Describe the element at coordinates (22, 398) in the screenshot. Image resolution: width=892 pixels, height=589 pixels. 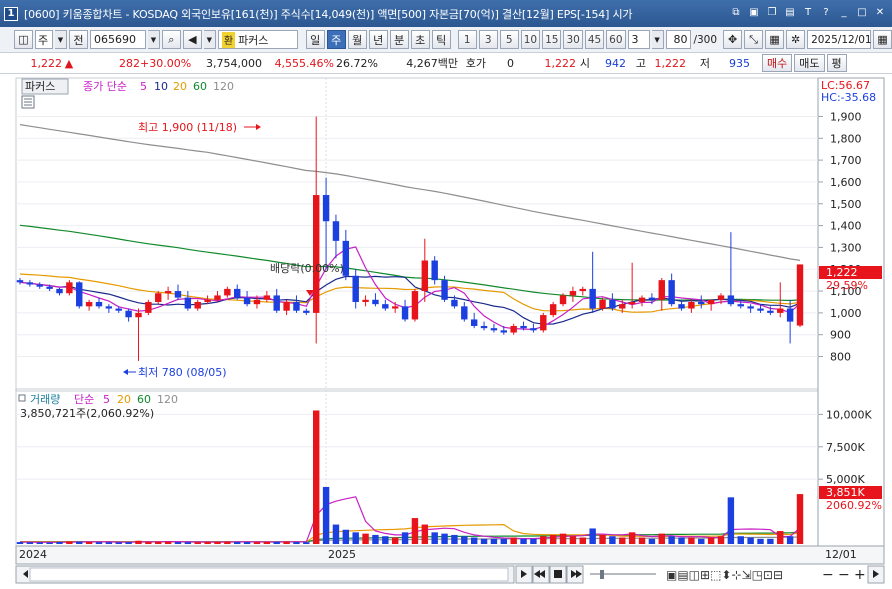
I see `volume-toggle-icon` at that location.